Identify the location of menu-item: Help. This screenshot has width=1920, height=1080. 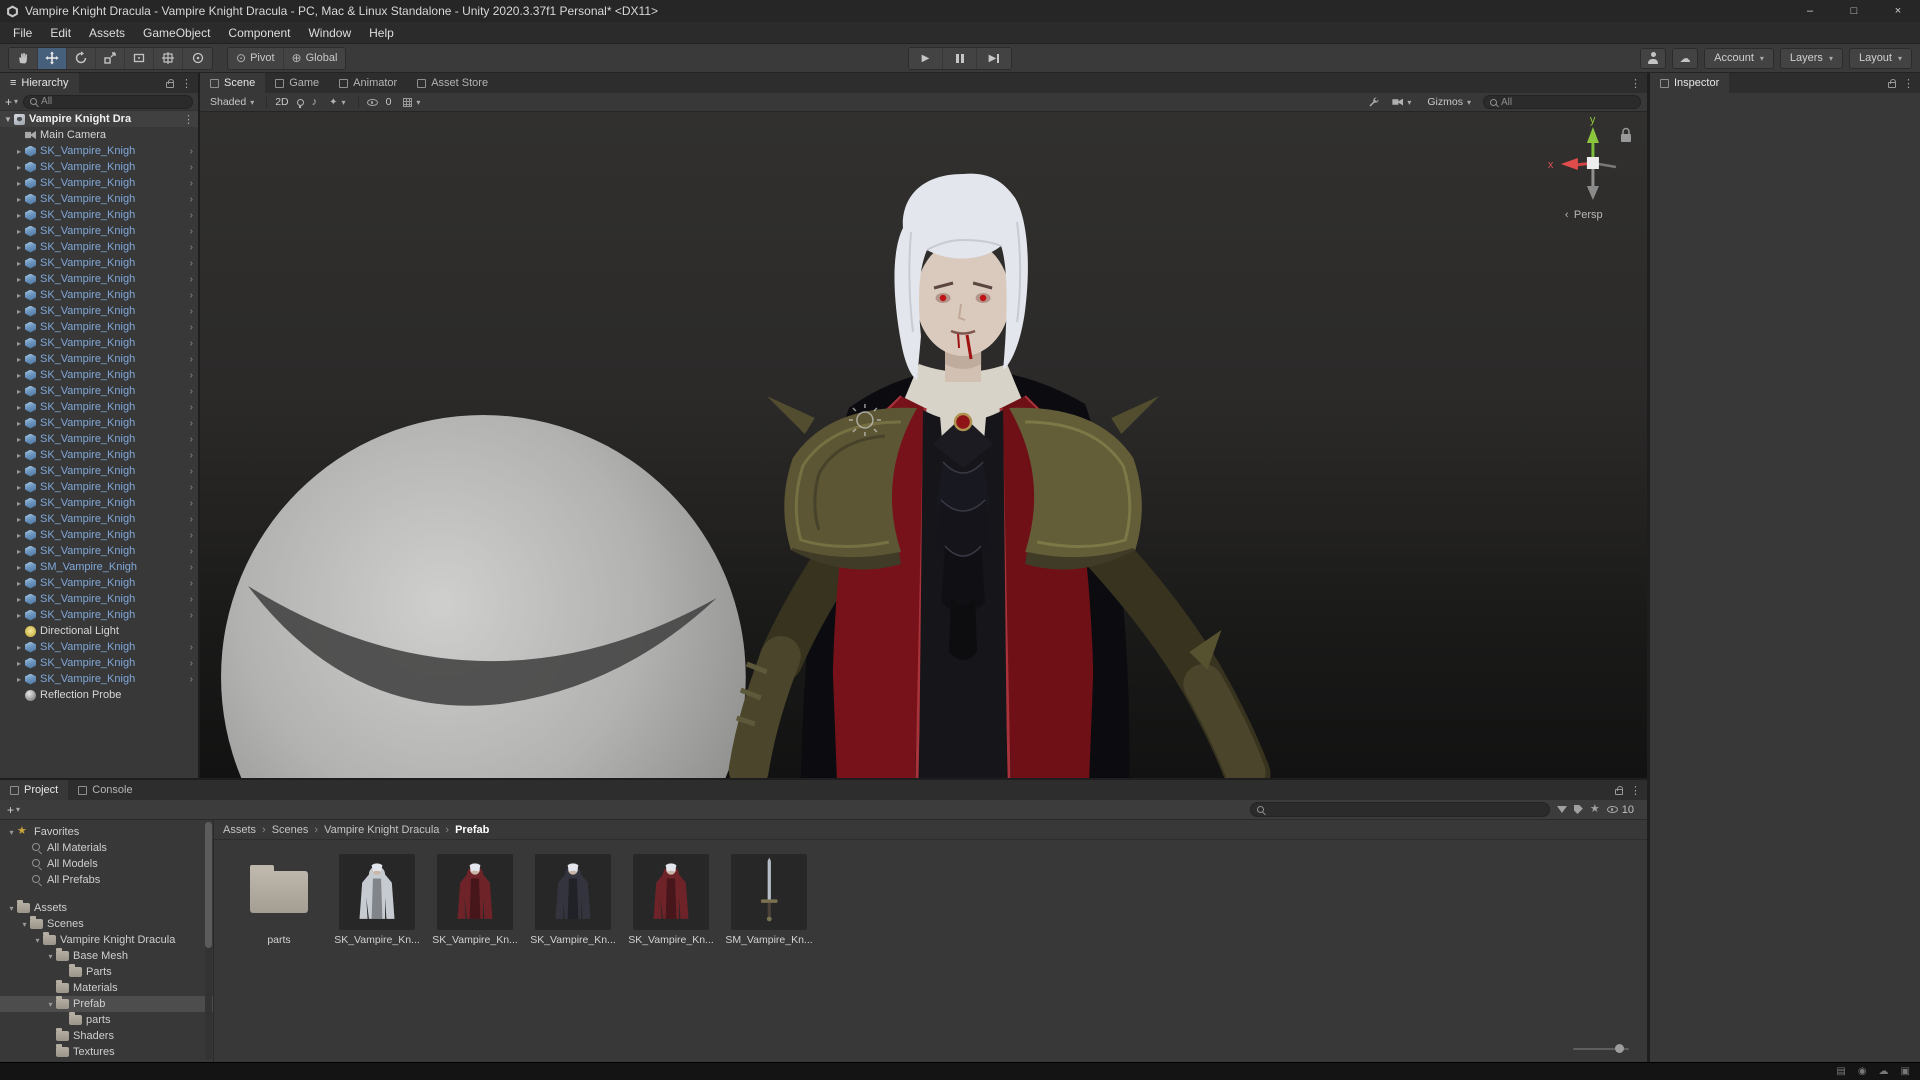
(381, 32).